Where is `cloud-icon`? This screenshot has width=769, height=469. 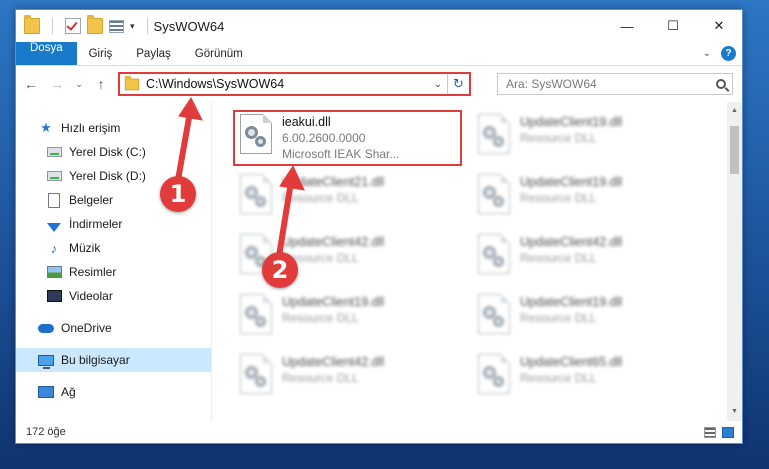 cloud-icon is located at coordinates (46, 328).